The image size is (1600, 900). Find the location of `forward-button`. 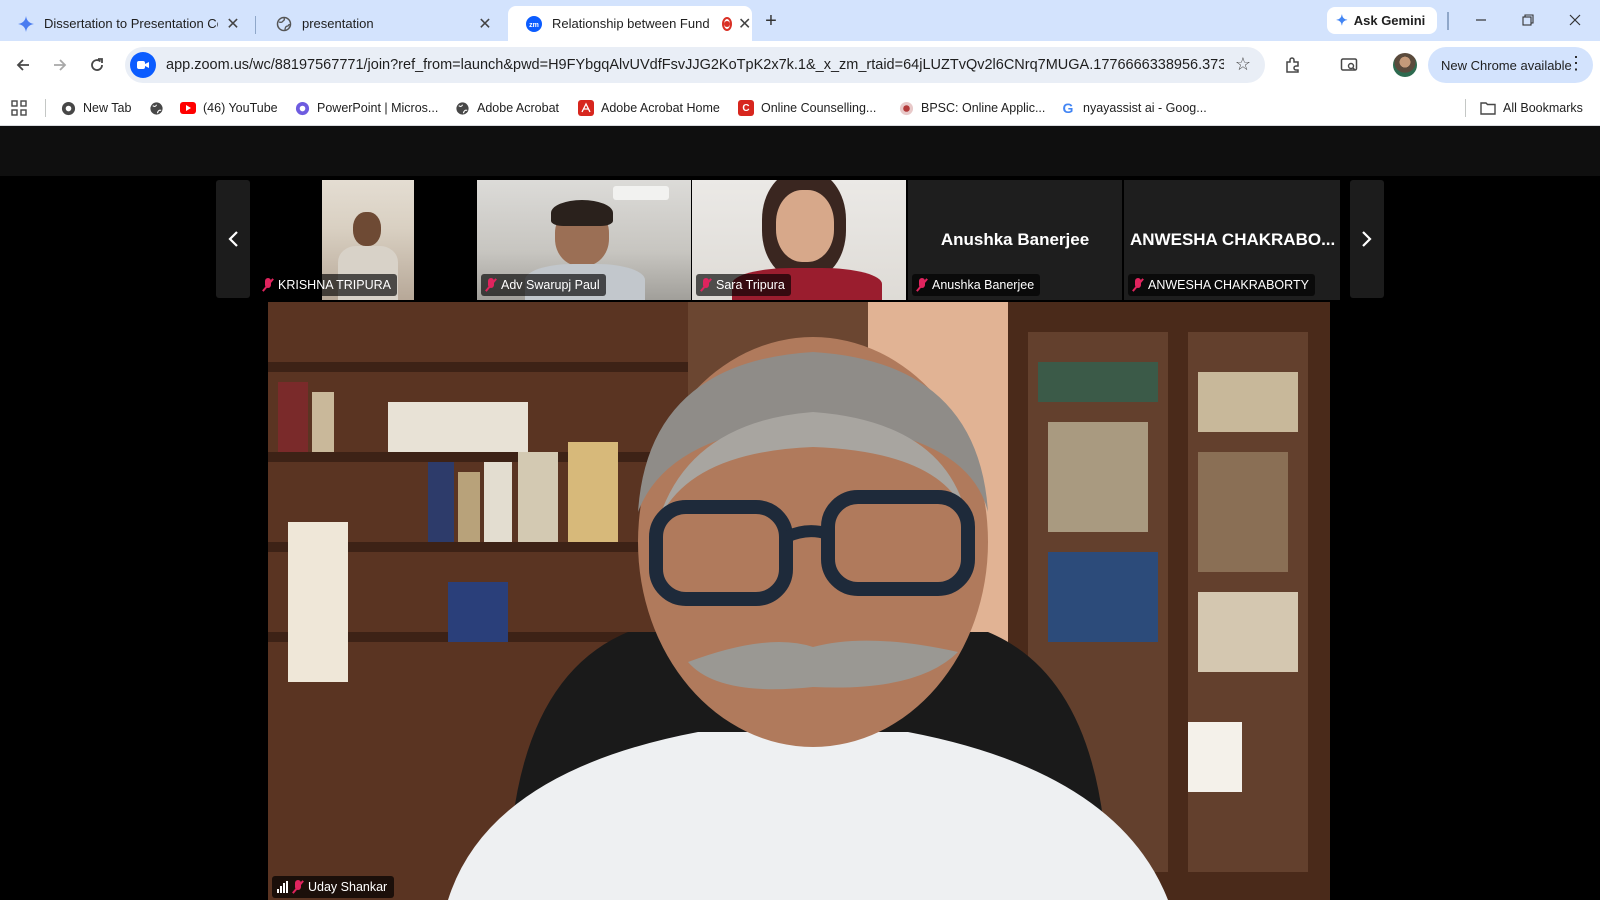

forward-button is located at coordinates (60, 65).